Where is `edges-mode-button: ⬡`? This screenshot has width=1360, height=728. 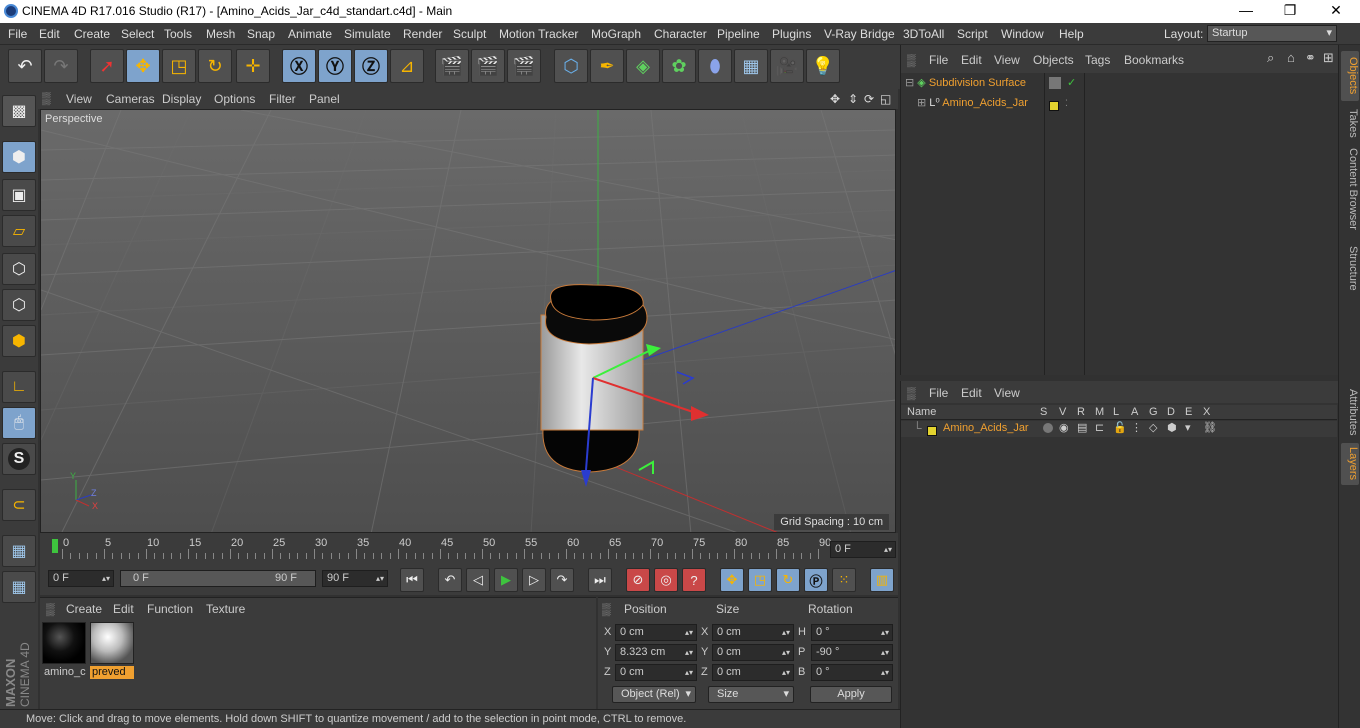
edges-mode-button: ⬡ is located at coordinates (19, 305).